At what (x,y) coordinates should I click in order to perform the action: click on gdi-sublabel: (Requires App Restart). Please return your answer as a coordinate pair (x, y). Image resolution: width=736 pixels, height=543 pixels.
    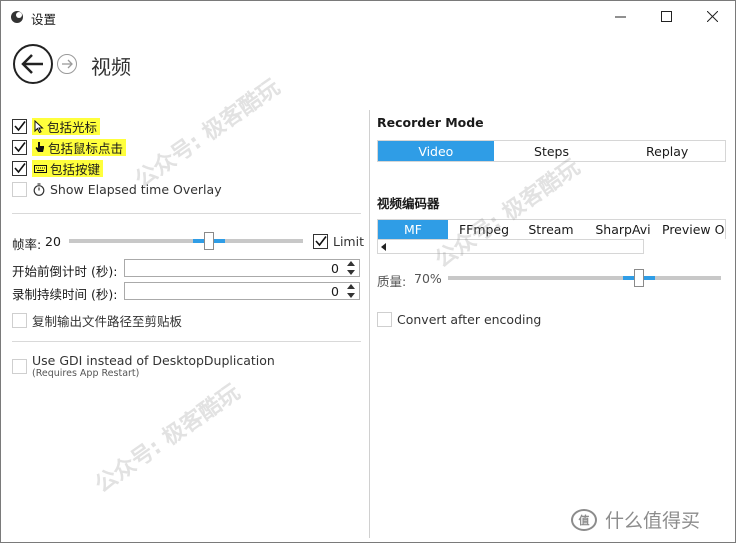
    Looking at the image, I should click on (86, 373).